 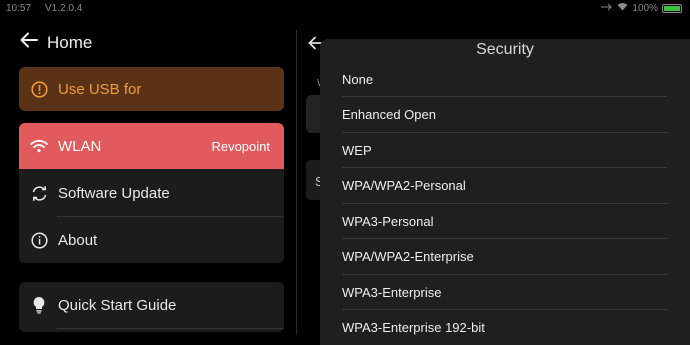 What do you see at coordinates (78, 240) in the screenshot?
I see `about-label: About` at bounding box center [78, 240].